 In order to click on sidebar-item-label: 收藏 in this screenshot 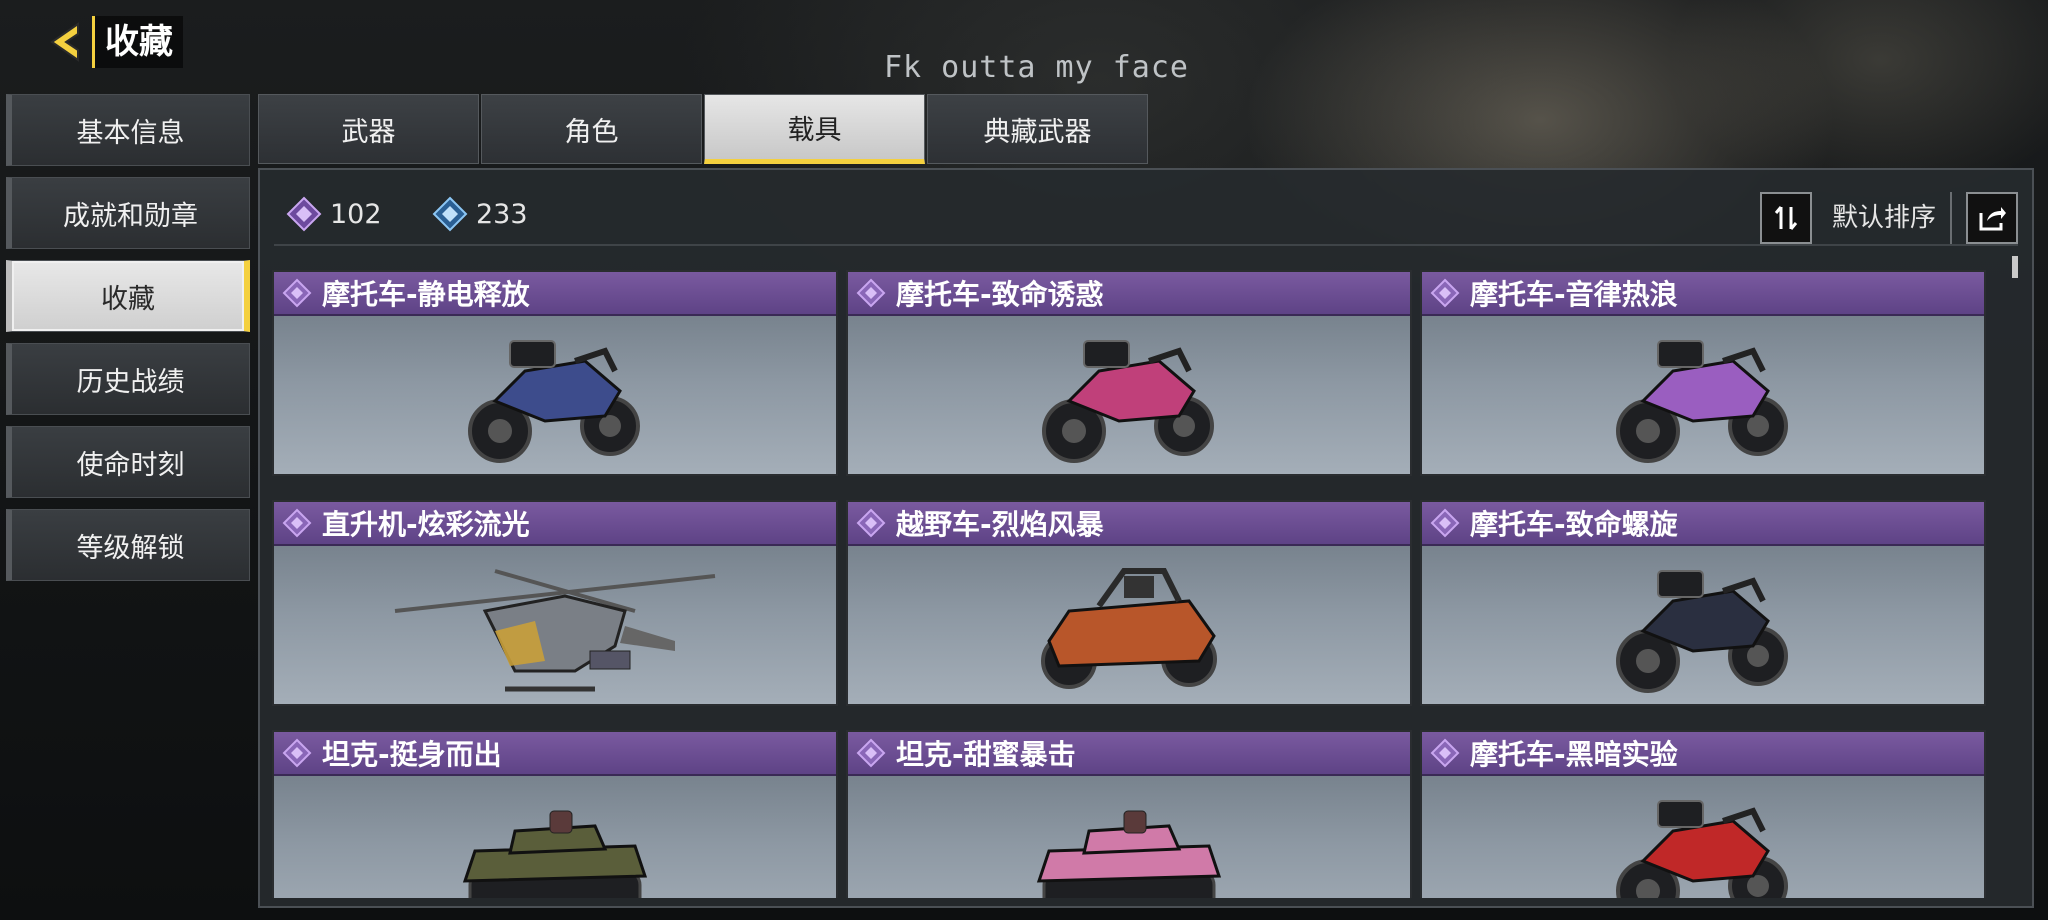, I will do `click(128, 299)`.